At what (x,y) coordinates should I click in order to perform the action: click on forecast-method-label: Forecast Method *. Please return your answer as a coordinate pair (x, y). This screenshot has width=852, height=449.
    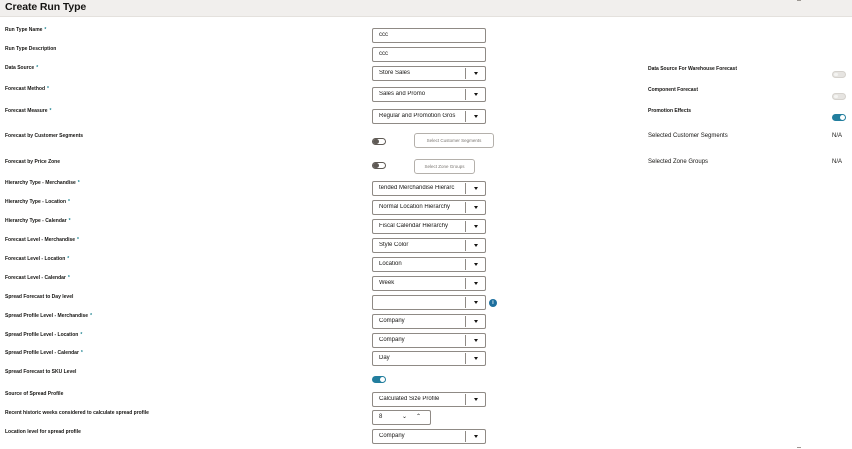
    Looking at the image, I should click on (27, 89).